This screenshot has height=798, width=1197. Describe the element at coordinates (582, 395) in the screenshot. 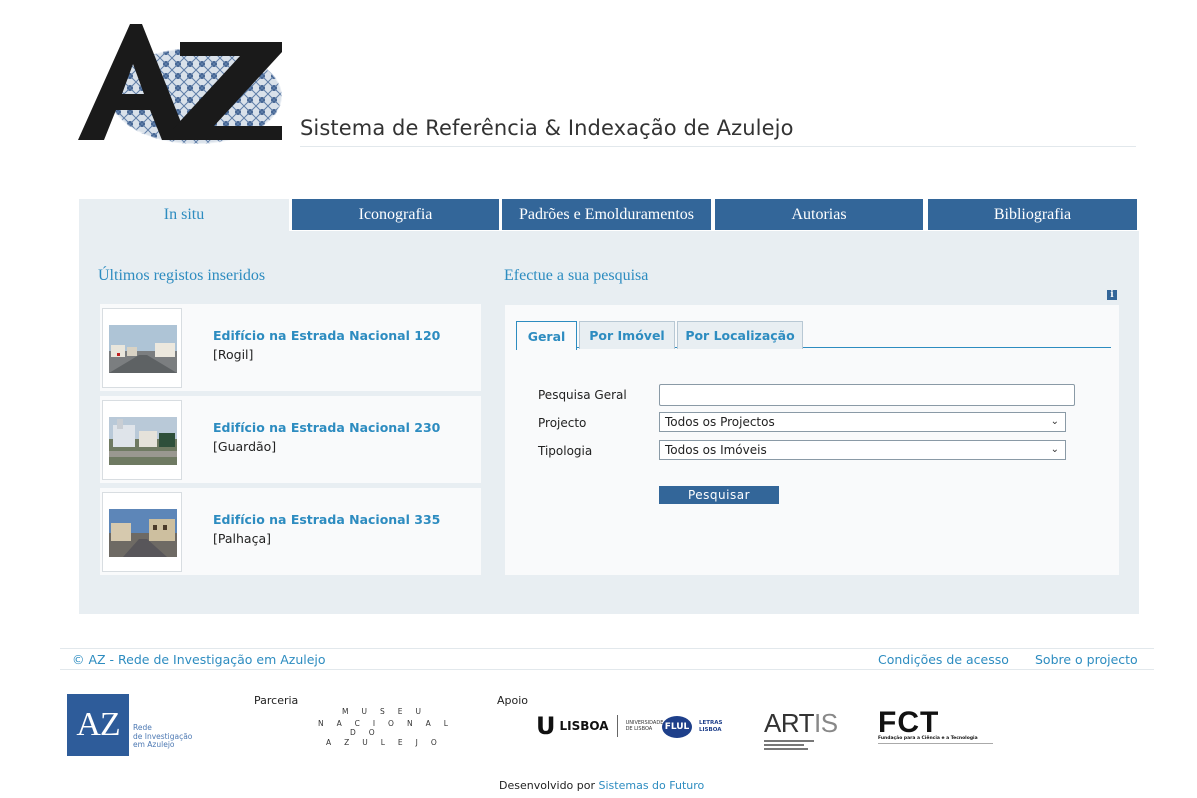

I see `general-search-label: Pesquisa Geral` at that location.